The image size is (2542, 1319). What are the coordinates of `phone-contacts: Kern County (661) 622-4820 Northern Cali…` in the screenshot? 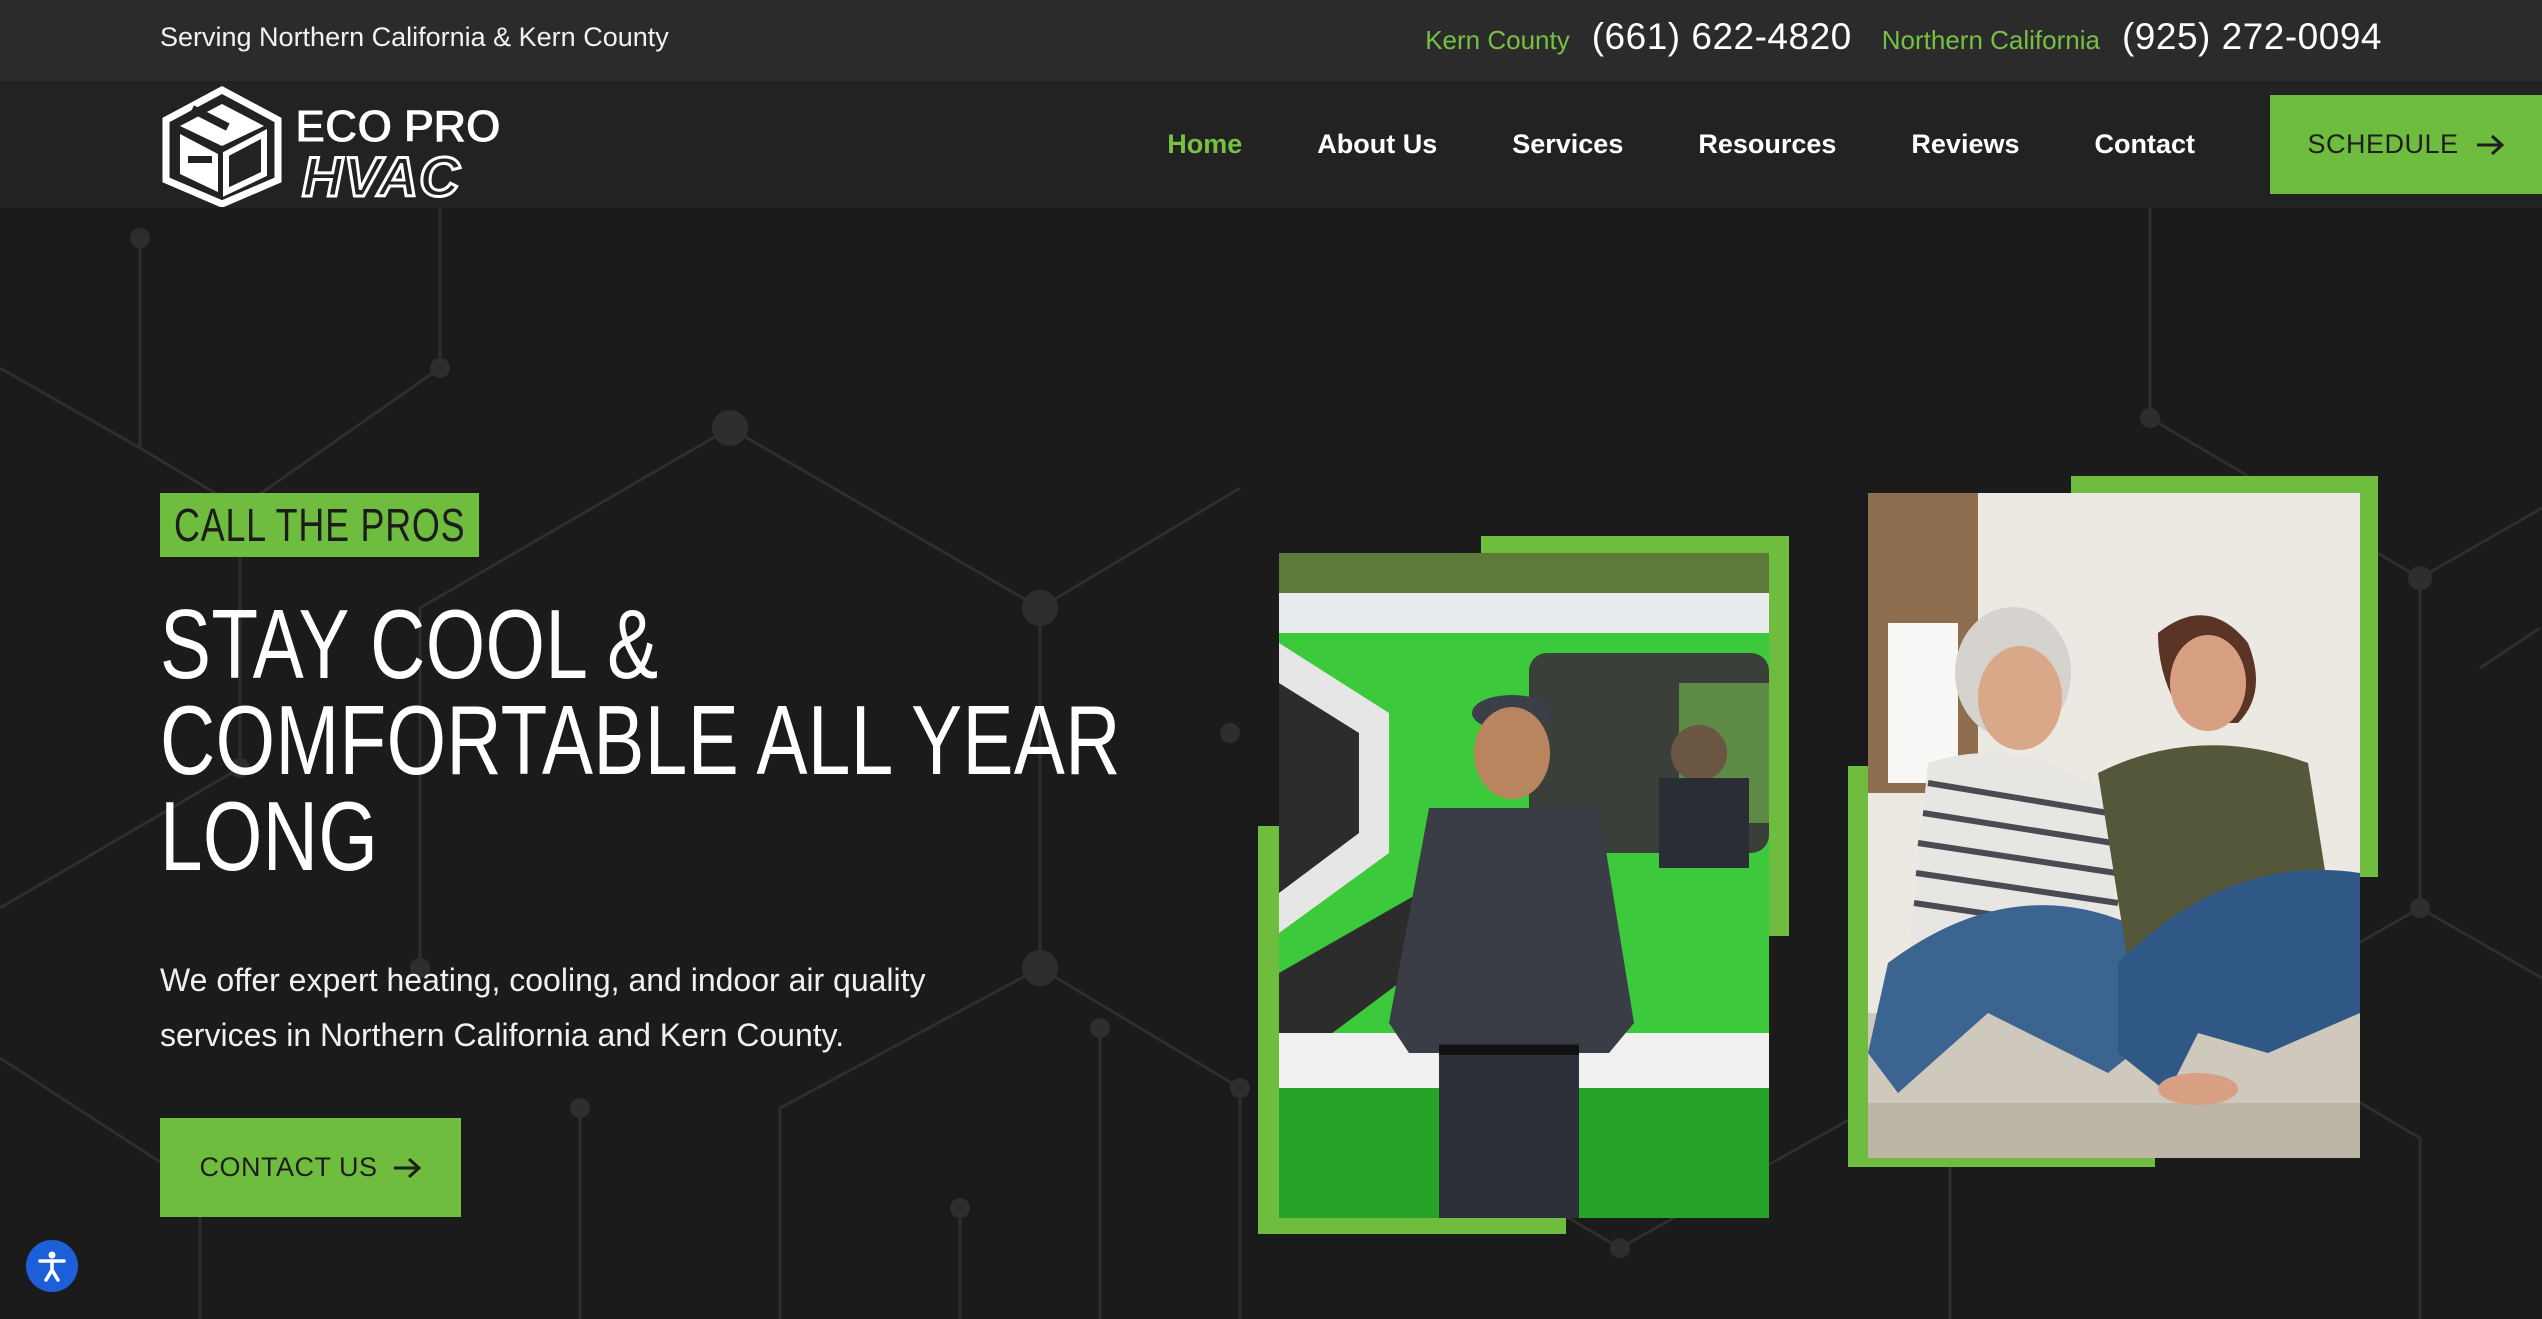 It's located at (1903, 37).